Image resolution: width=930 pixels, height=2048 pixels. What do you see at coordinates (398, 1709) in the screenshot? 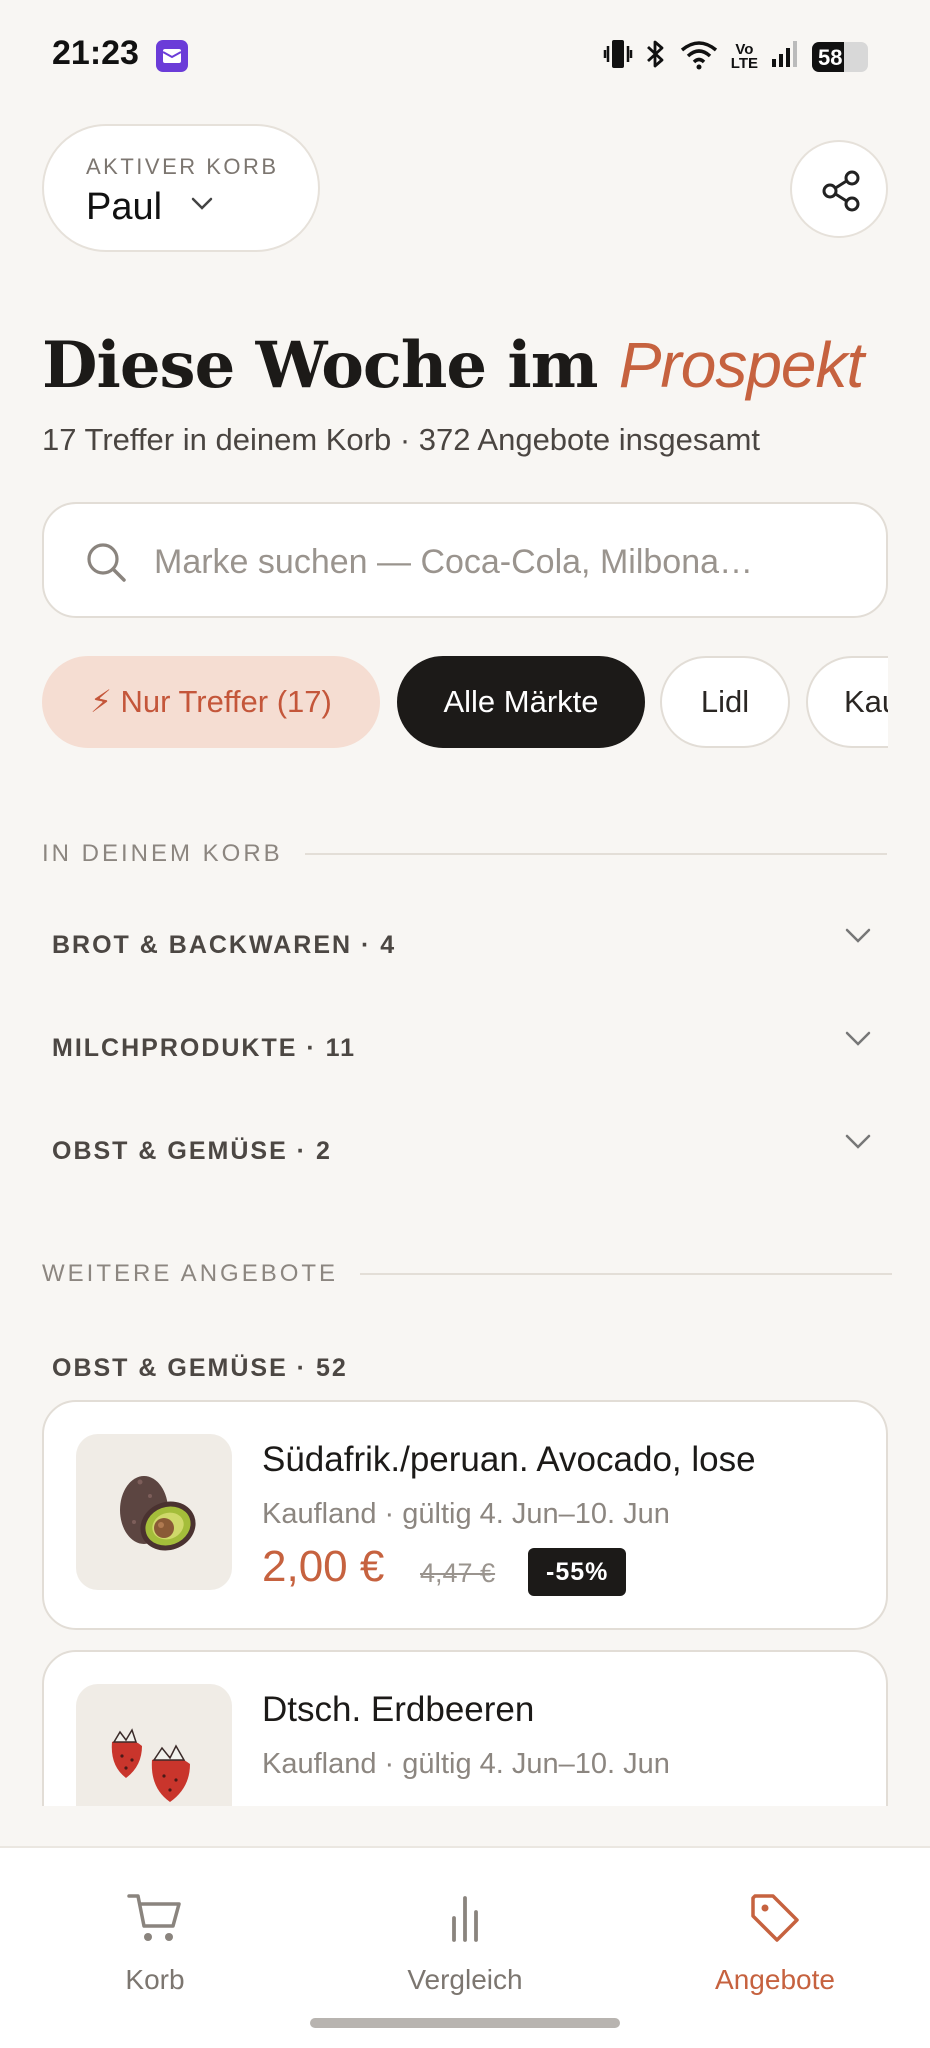
I see `offer-name: Dtsch. Erdbeeren` at bounding box center [398, 1709].